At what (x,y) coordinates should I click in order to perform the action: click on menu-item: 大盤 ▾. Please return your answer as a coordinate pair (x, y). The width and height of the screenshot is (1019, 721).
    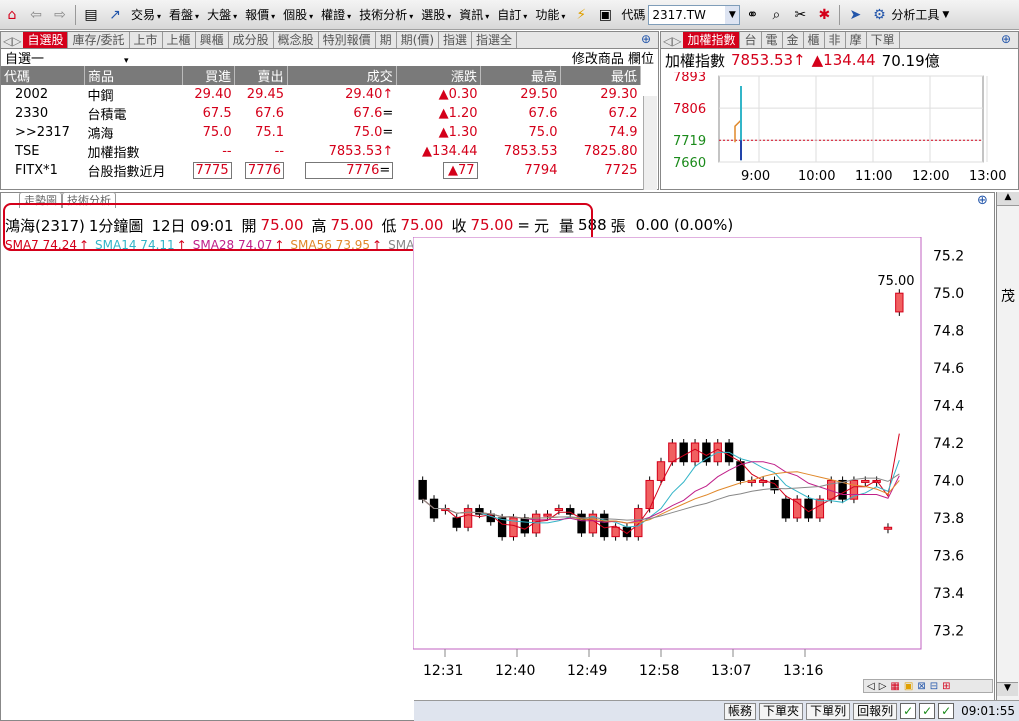
    Looking at the image, I should click on (222, 14).